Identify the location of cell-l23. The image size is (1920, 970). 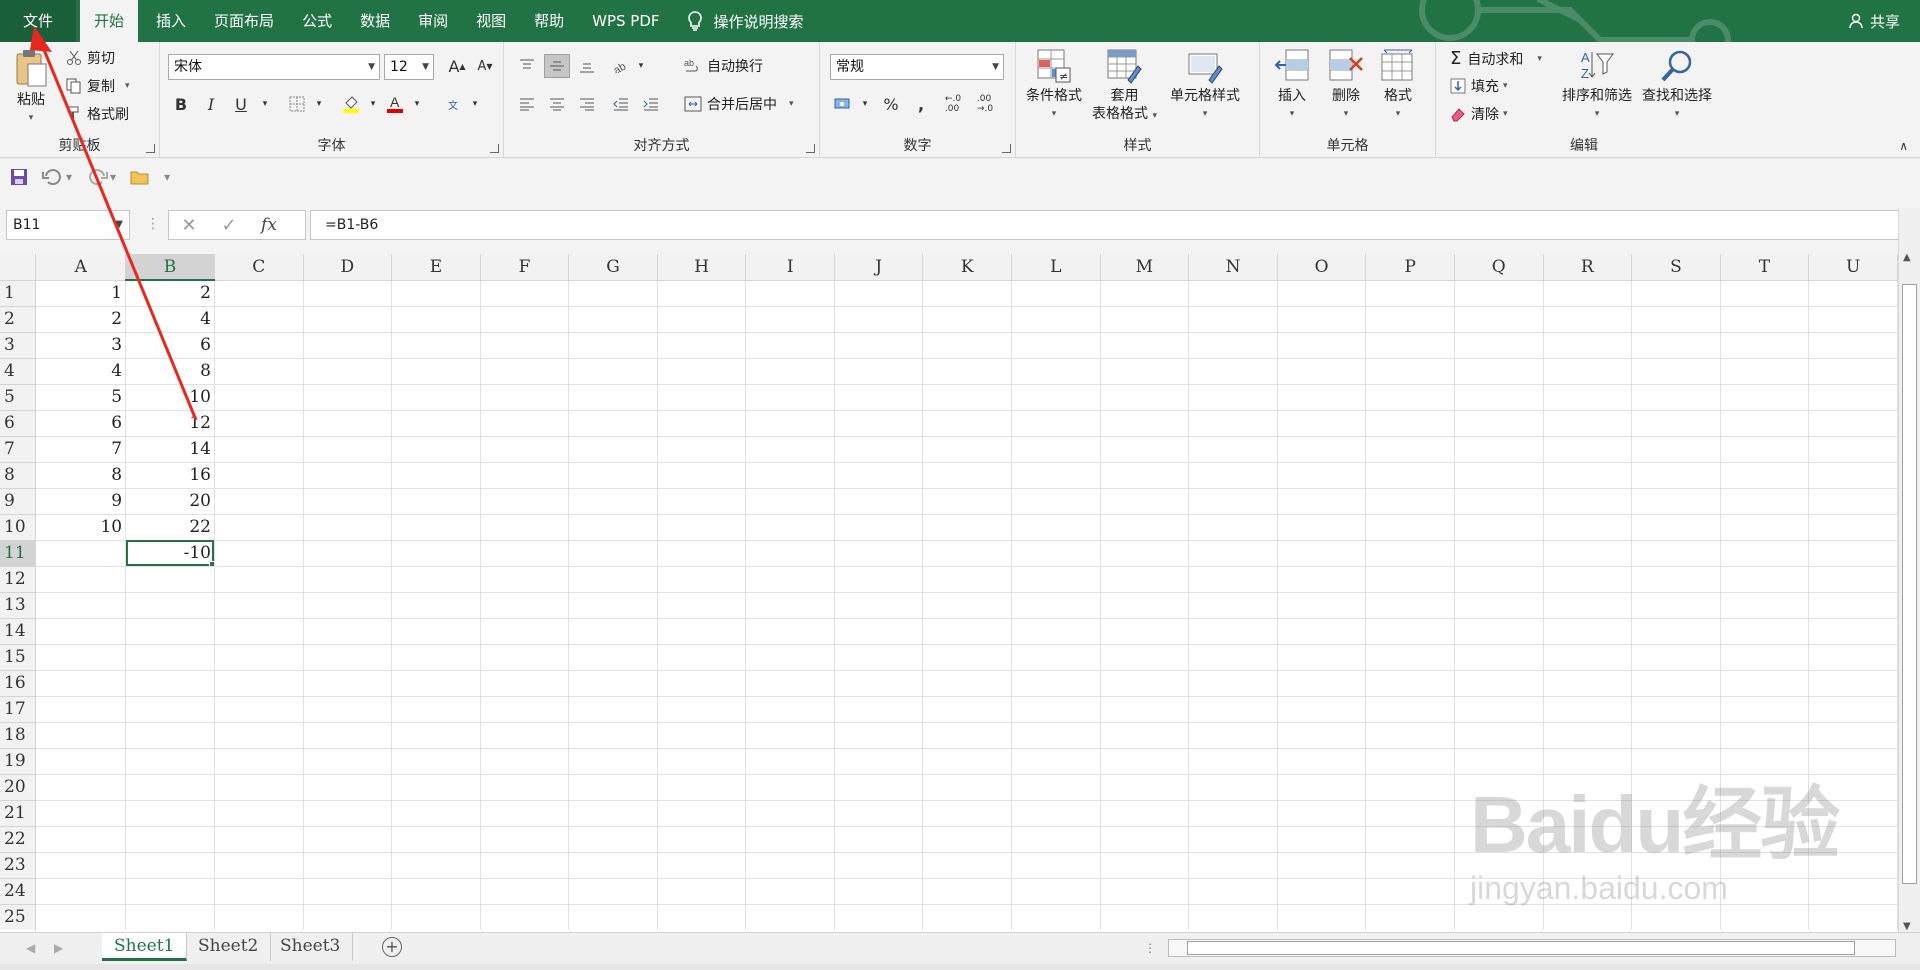
(1056, 865).